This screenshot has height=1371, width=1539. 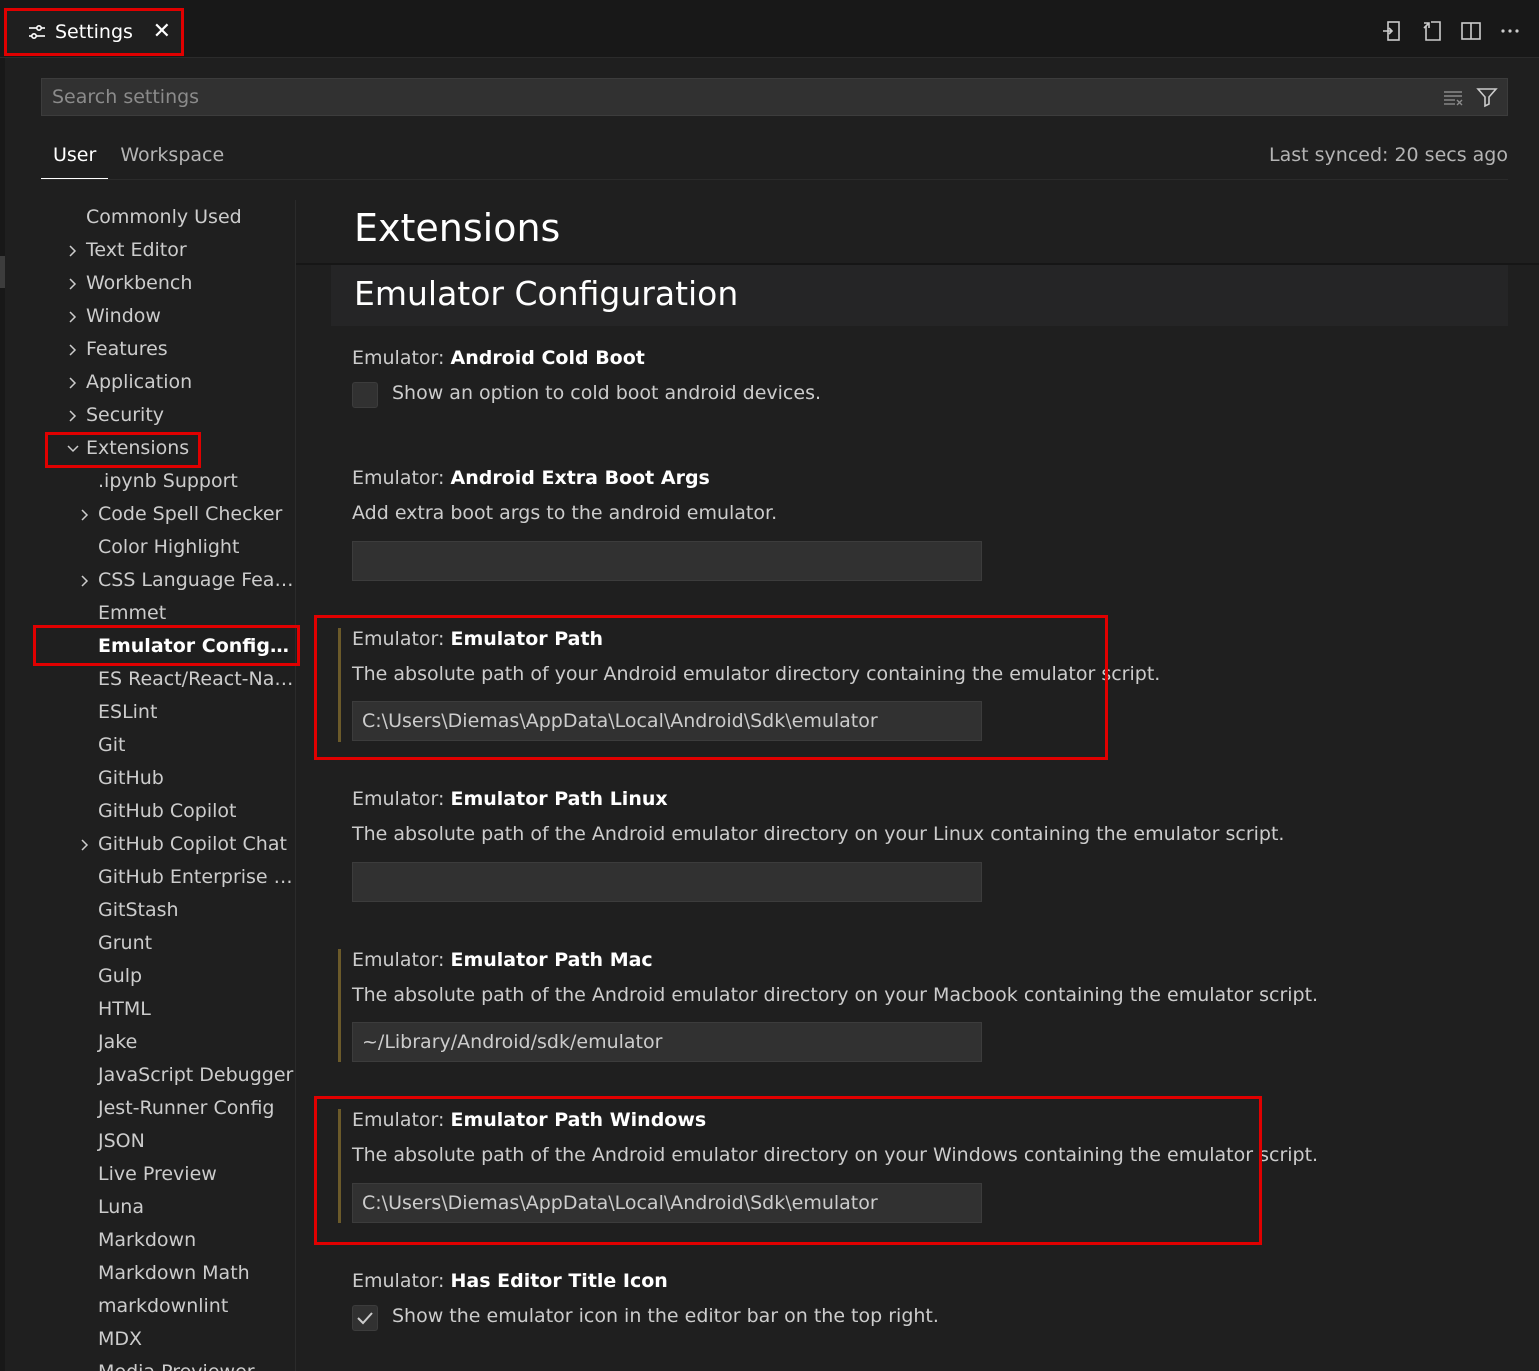 I want to click on toc-item: Workbench, so click(x=177, y=283).